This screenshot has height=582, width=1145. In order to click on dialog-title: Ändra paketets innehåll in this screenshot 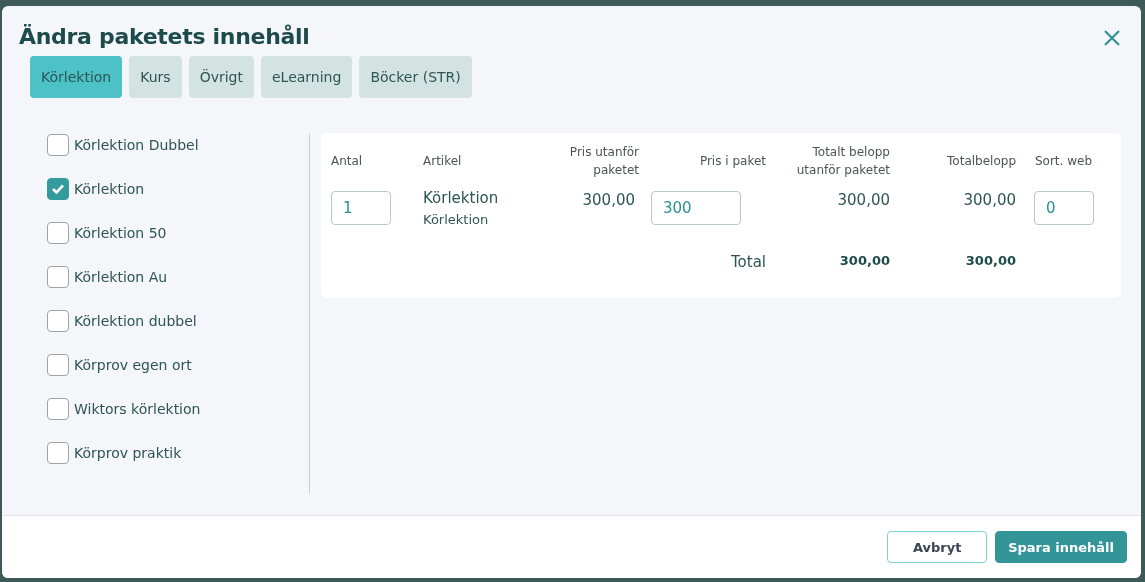, I will do `click(164, 36)`.